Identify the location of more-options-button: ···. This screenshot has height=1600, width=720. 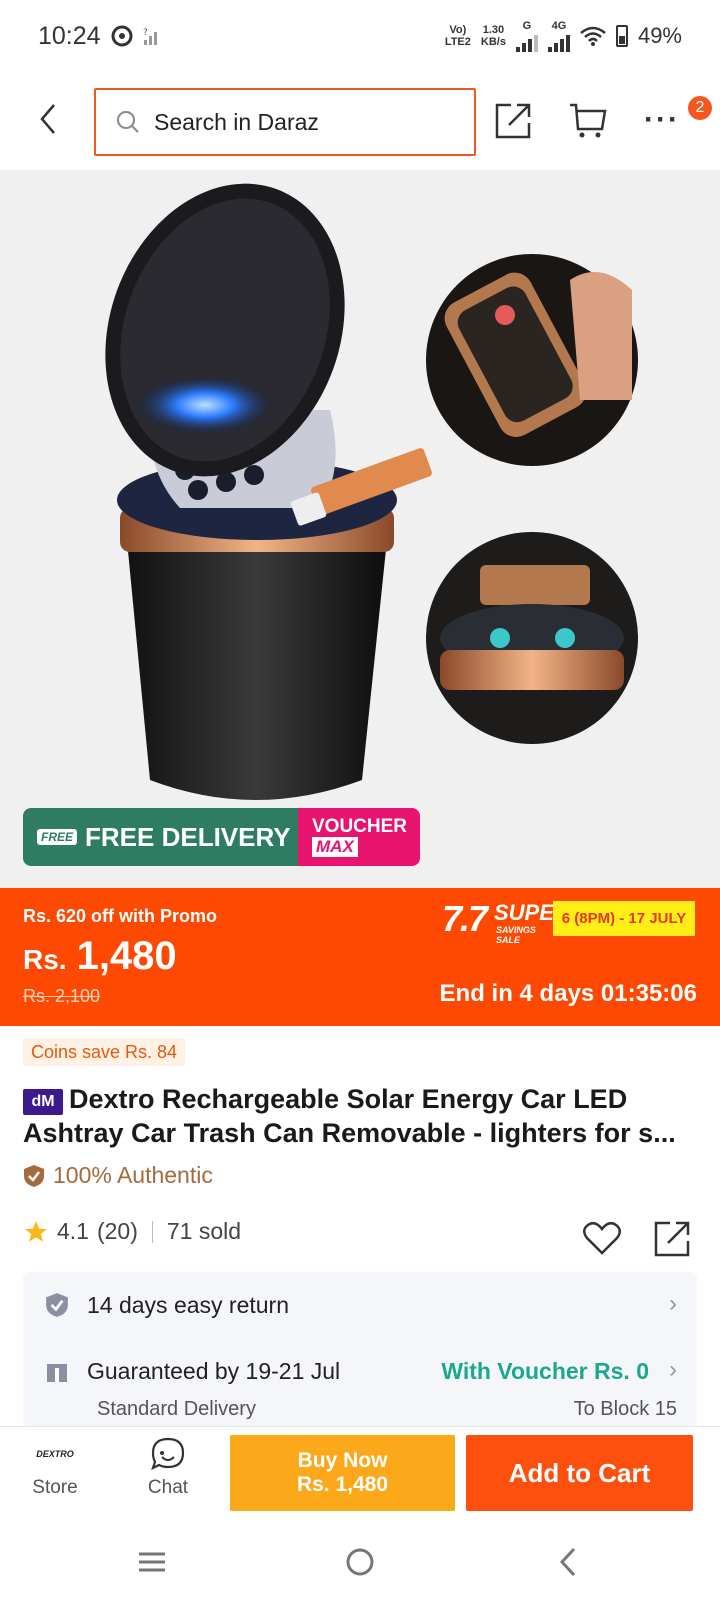
(662, 120).